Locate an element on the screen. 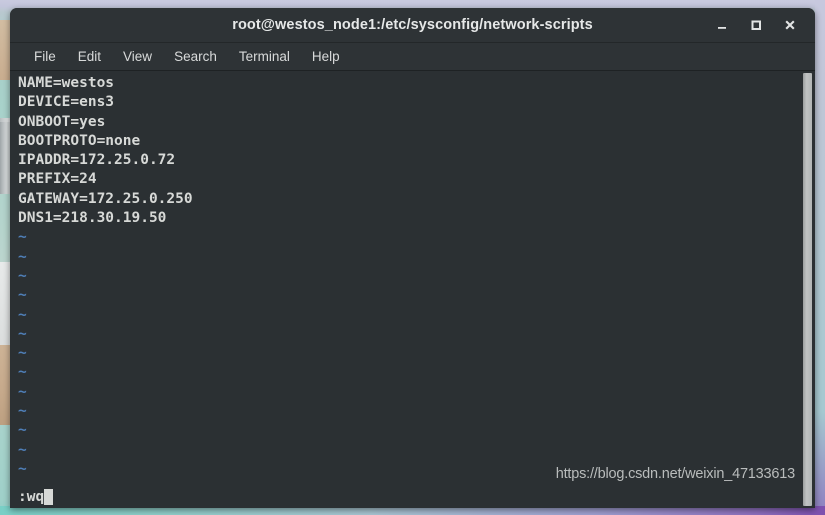 The width and height of the screenshot is (825, 515). menu-item-search: Search is located at coordinates (195, 57).